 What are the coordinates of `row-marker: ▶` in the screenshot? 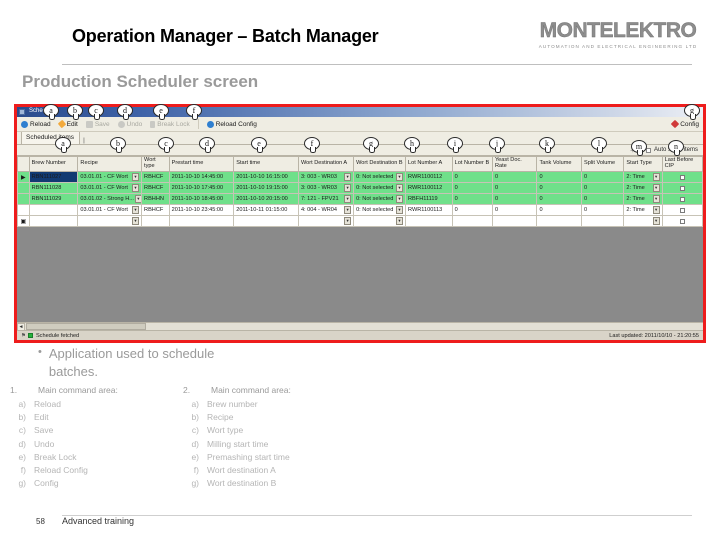 It's located at (23, 177).